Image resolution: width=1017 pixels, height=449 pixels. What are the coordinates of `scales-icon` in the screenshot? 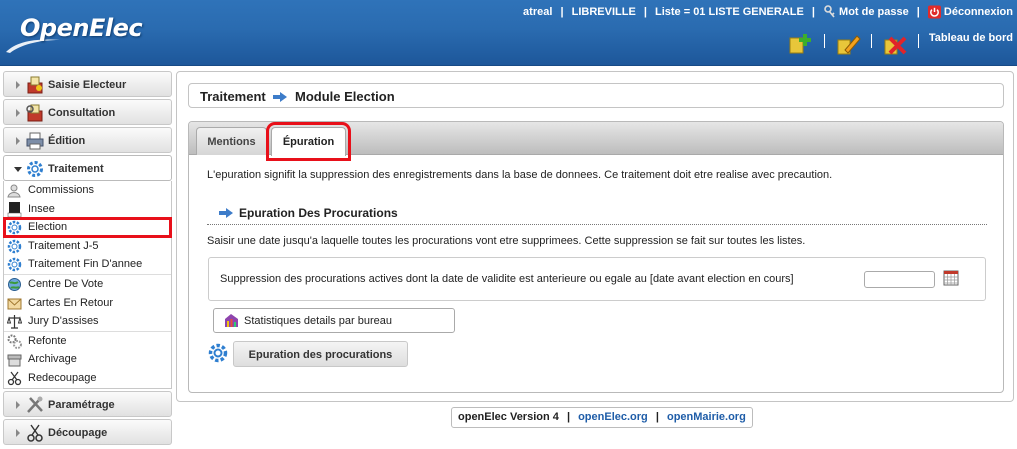 It's located at (14, 322).